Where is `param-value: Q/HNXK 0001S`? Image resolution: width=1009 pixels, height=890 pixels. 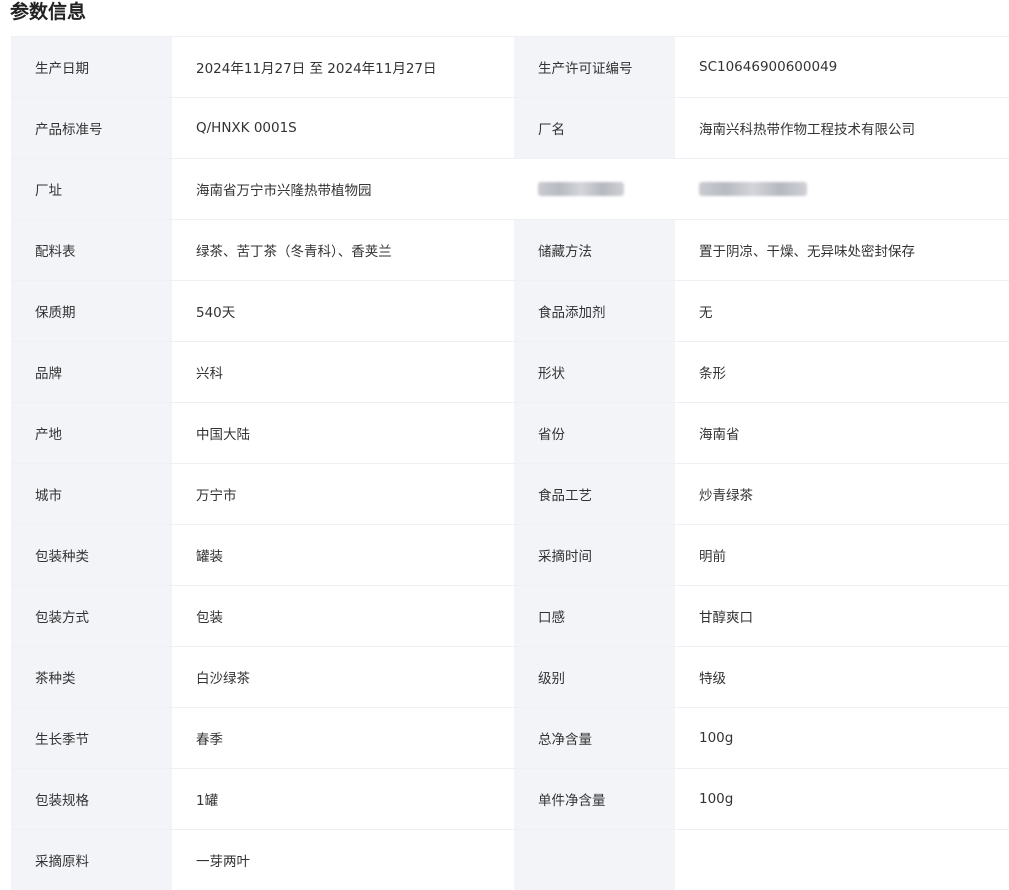 param-value: Q/HNXK 0001S is located at coordinates (343, 128).